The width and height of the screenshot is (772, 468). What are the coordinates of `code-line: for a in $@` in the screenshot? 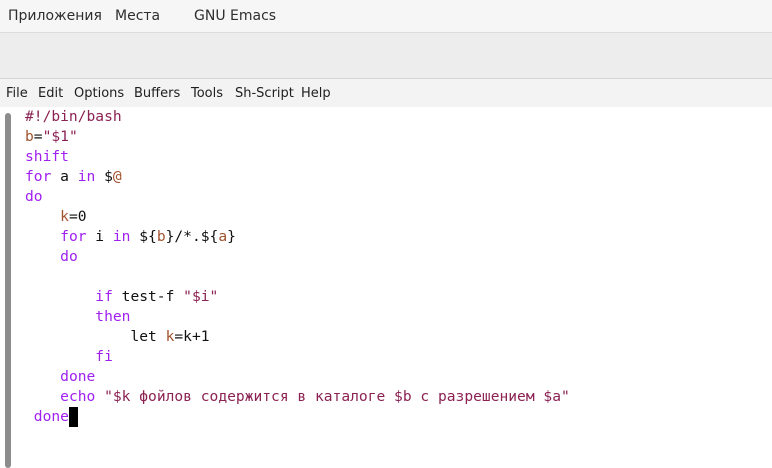 It's located at (73, 177).